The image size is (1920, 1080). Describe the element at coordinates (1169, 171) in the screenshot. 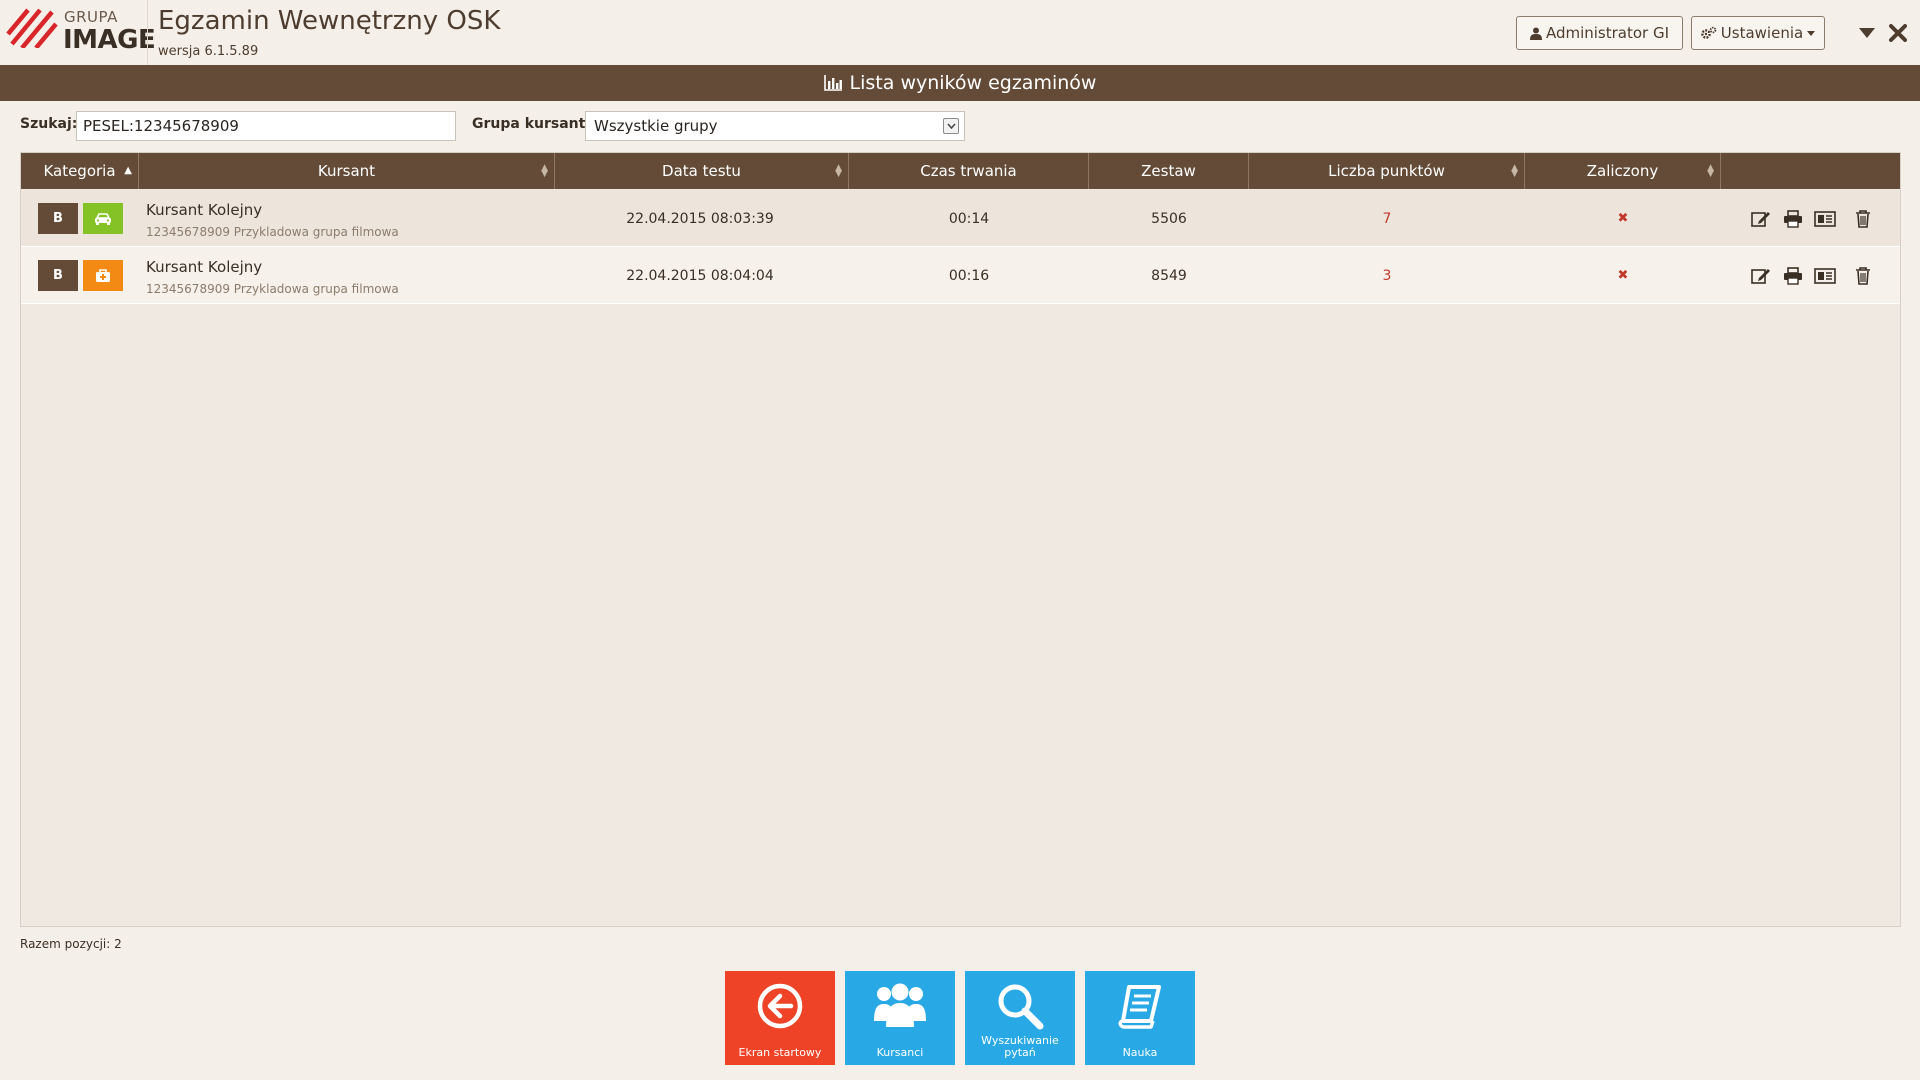

I see `column-header-set: Zestaw` at that location.